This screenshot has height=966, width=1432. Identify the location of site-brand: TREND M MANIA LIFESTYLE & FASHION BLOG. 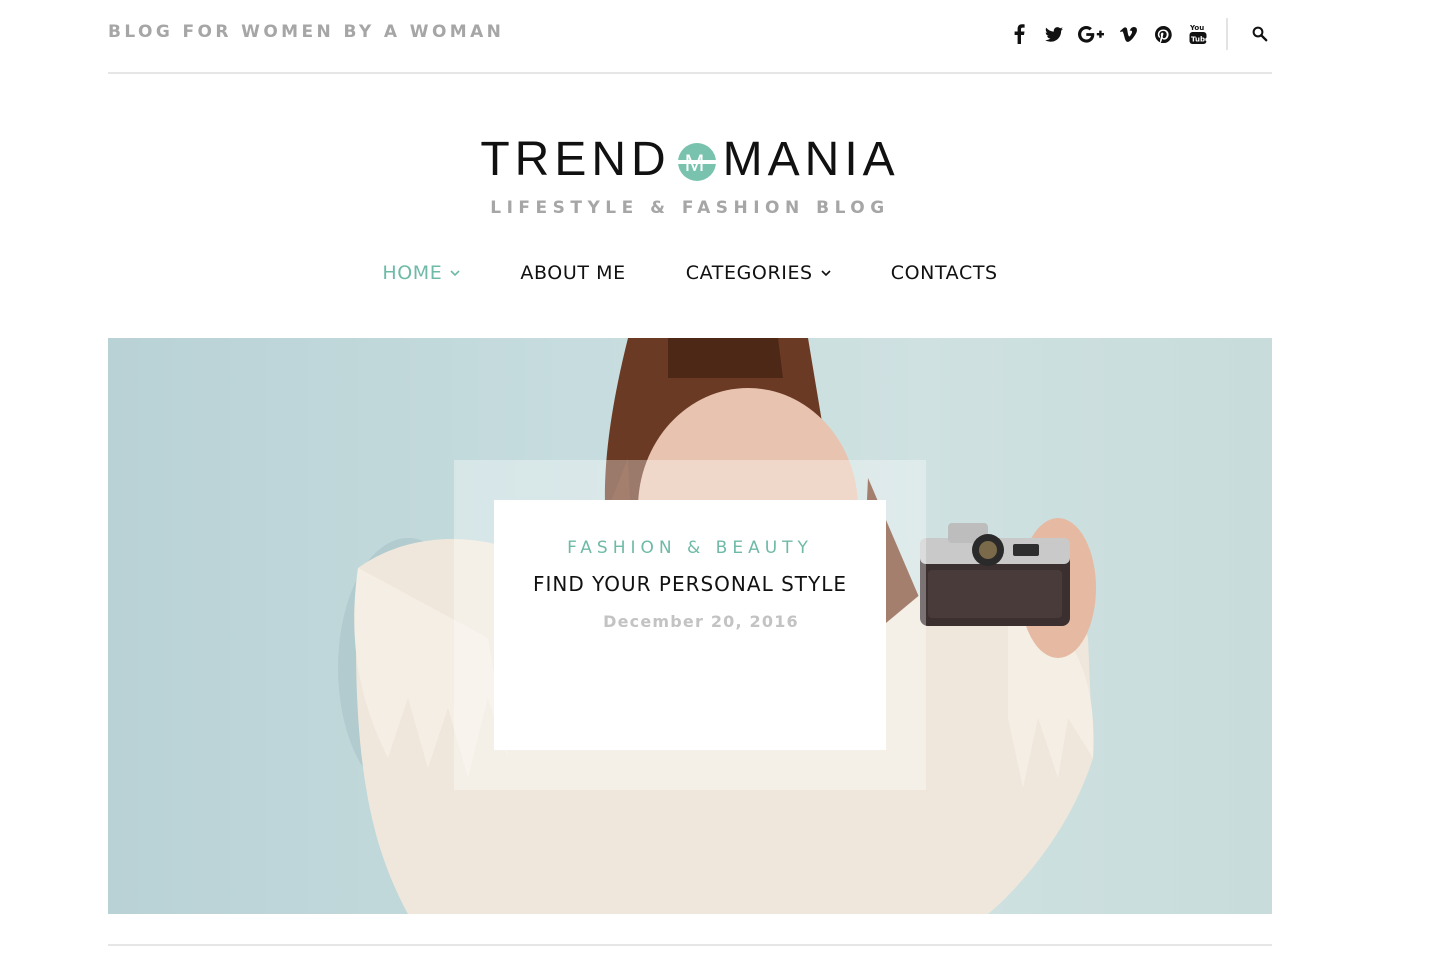
(690, 173).